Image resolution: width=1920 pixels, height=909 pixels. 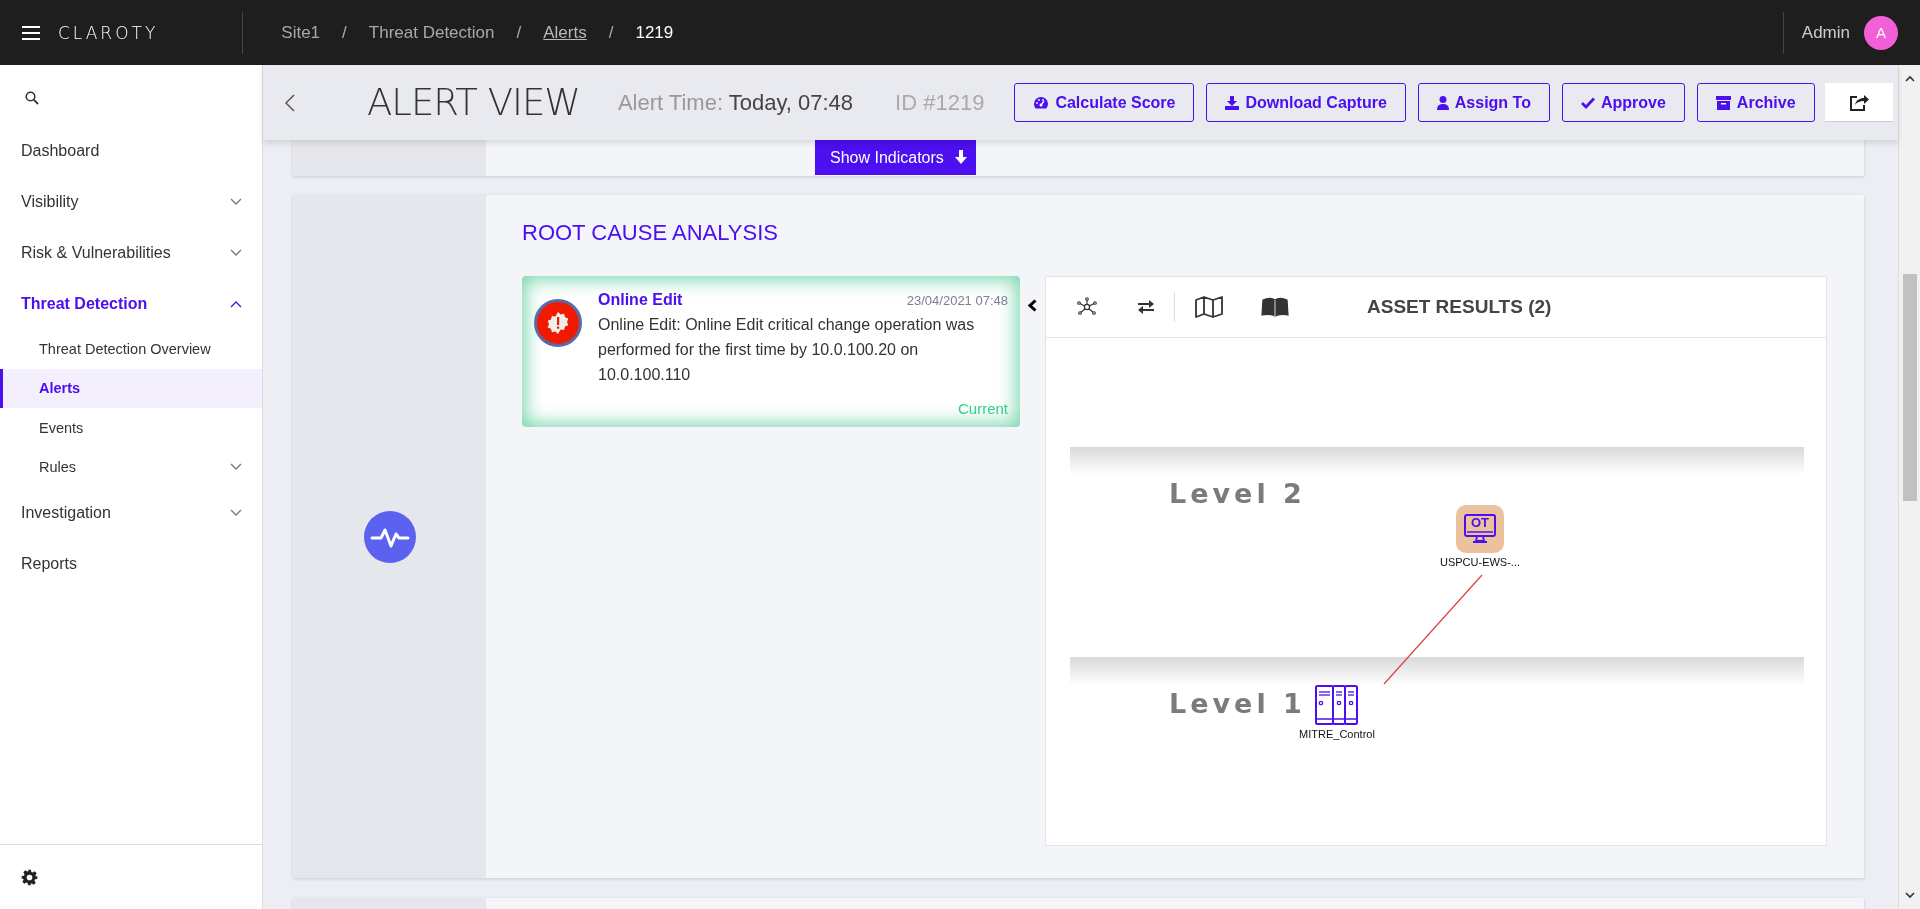 I want to click on alert-time: Alert Time: Today, 07:48, so click(x=735, y=102).